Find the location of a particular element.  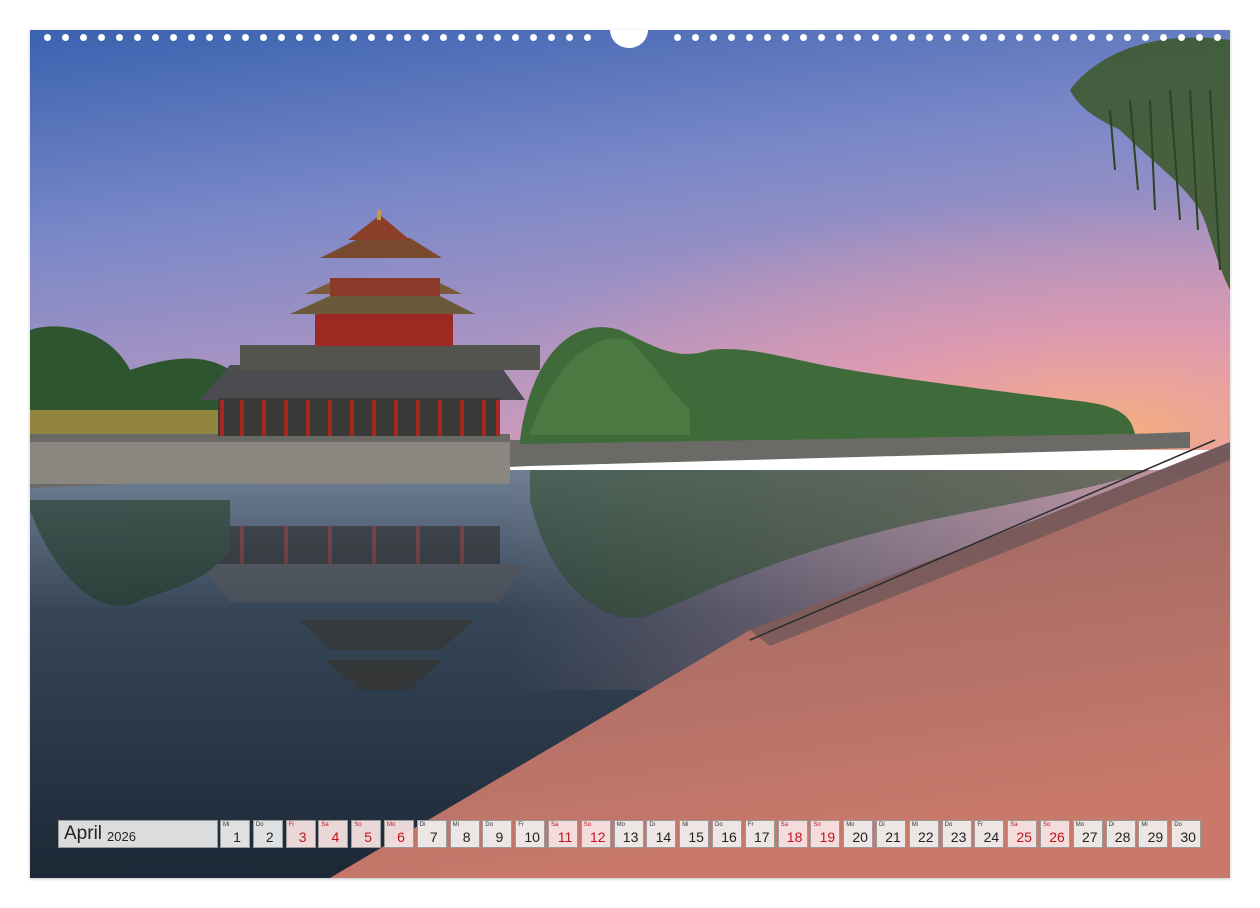

day-cell: So 12 is located at coordinates (595, 834).